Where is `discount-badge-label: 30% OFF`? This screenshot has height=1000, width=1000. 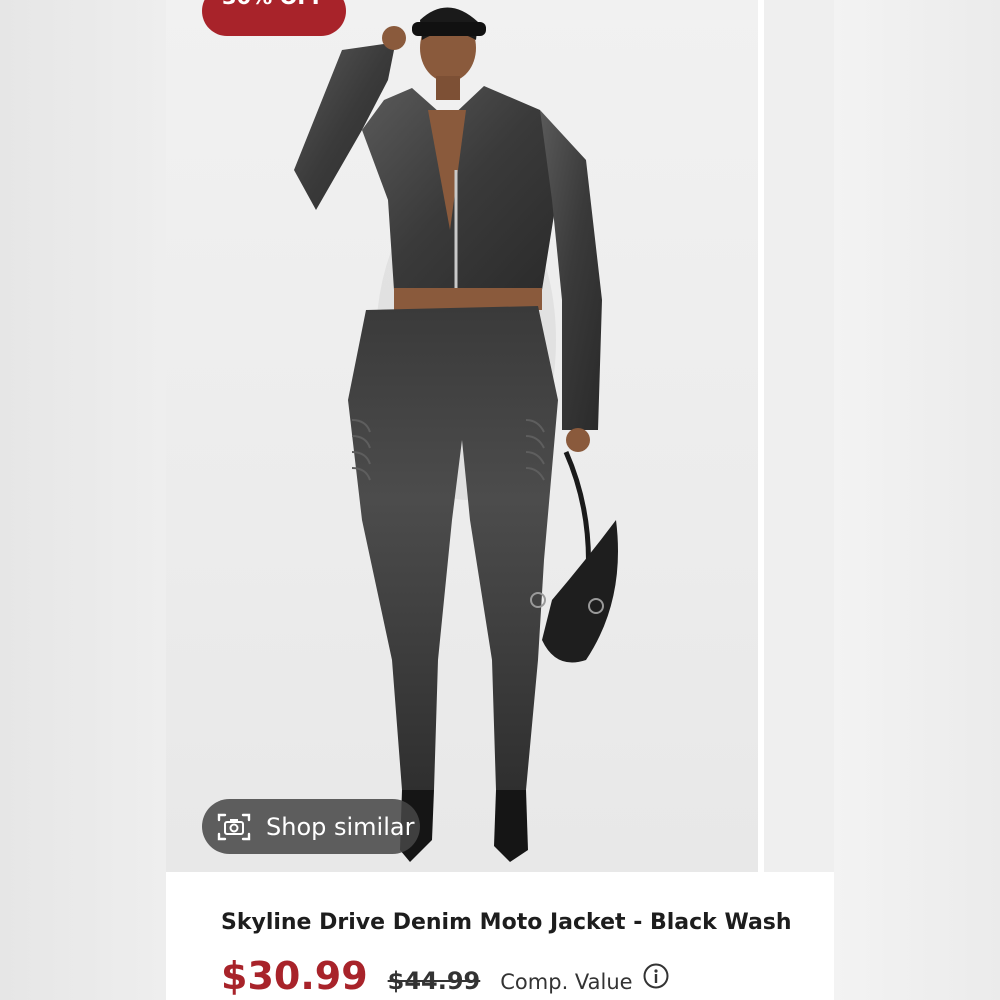 discount-badge-label: 30% OFF is located at coordinates (274, 14).